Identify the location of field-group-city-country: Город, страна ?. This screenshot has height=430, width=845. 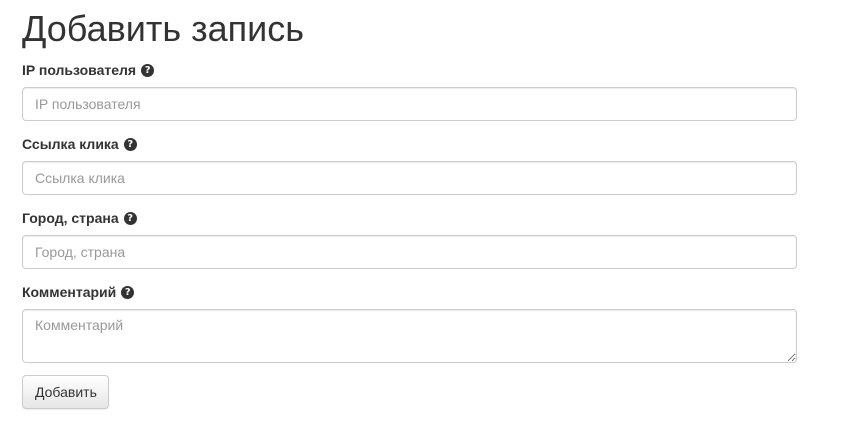
(409, 239).